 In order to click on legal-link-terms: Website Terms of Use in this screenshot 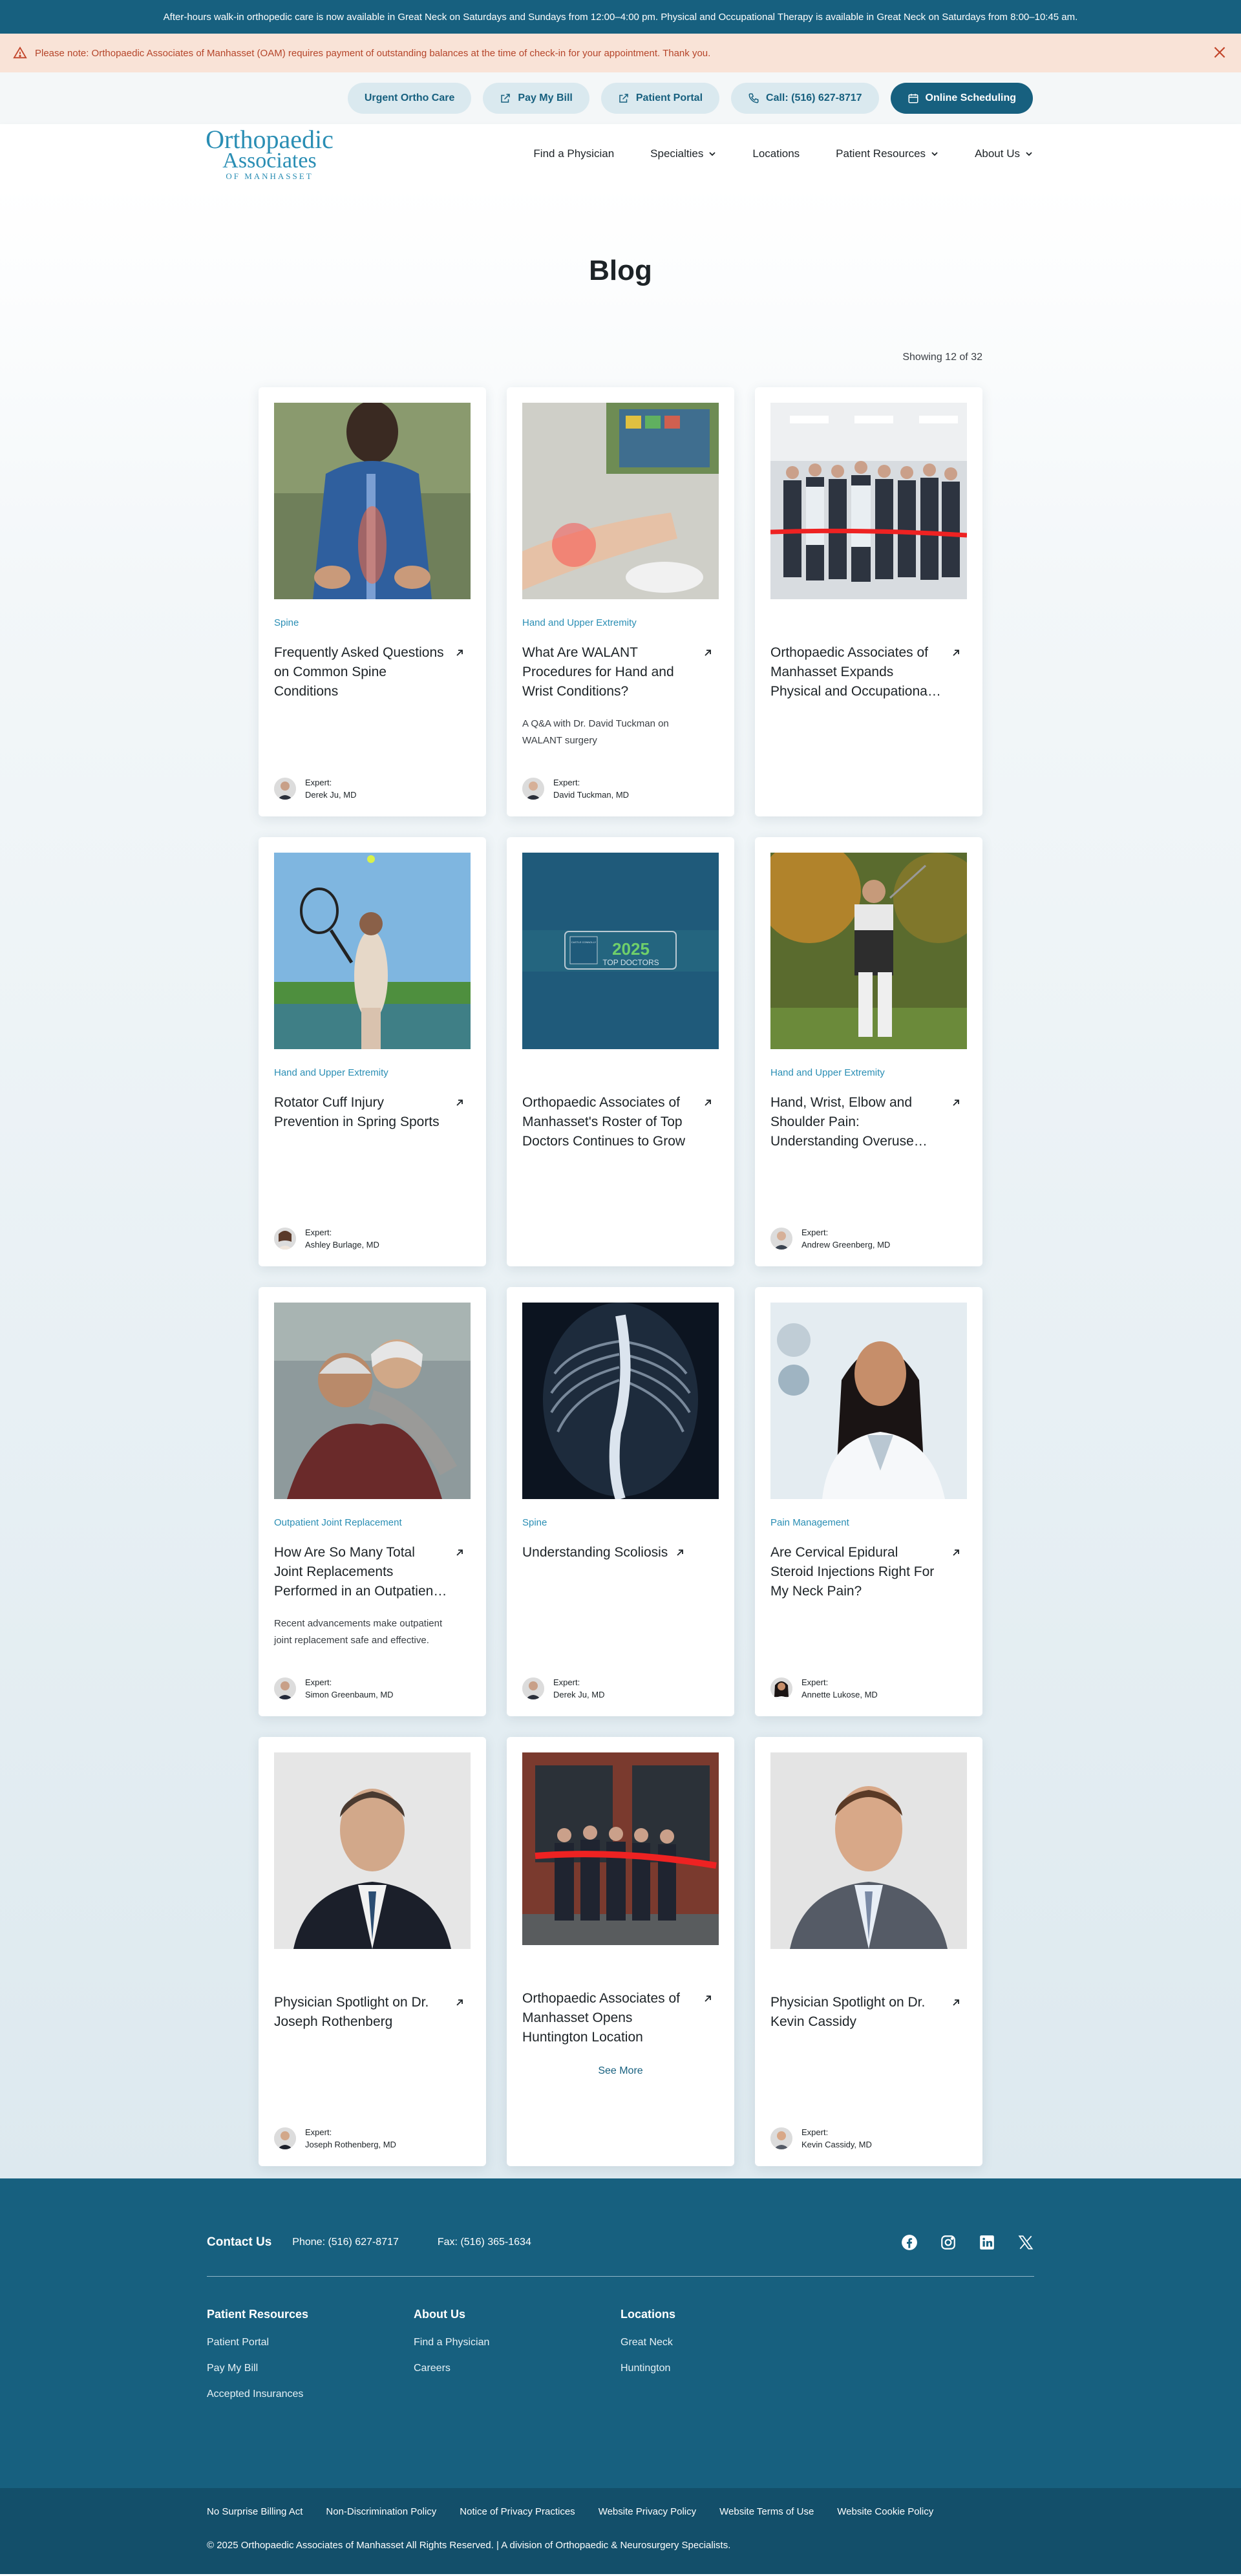, I will do `click(766, 2511)`.